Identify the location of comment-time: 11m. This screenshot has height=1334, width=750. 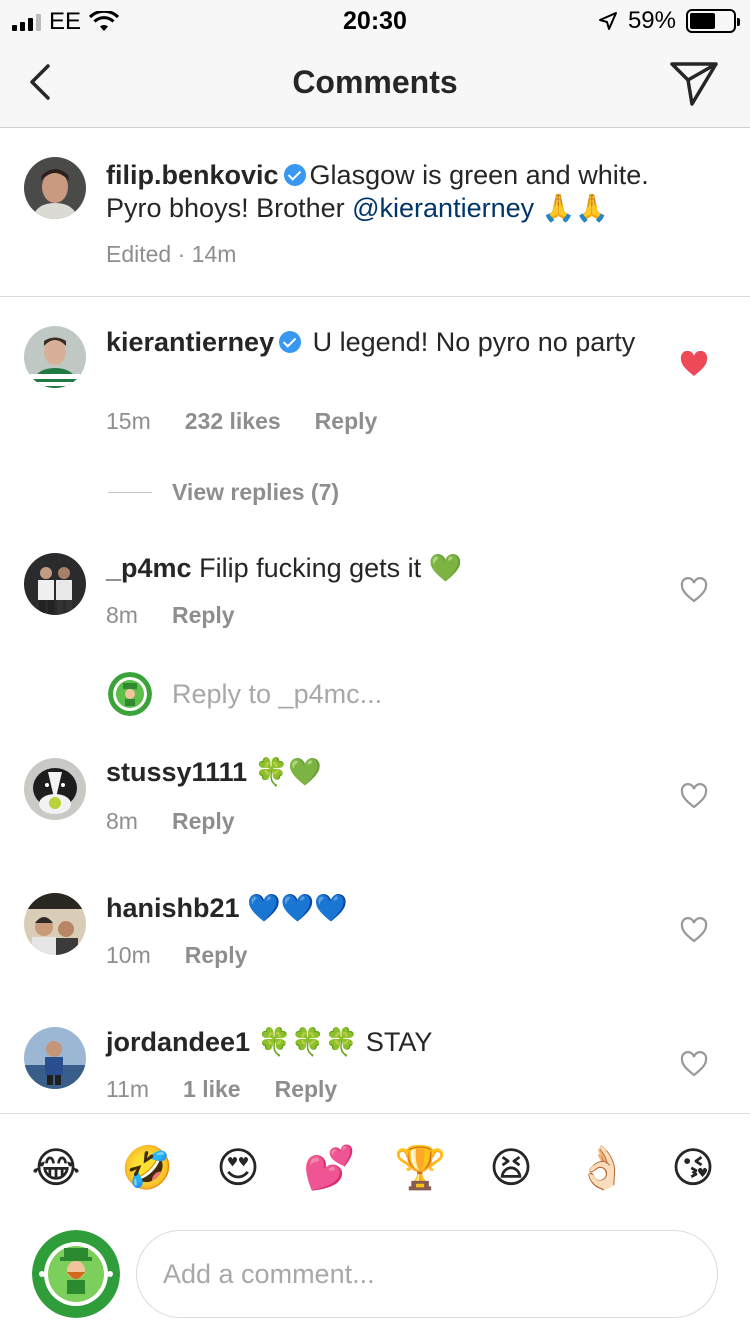
(128, 1089).